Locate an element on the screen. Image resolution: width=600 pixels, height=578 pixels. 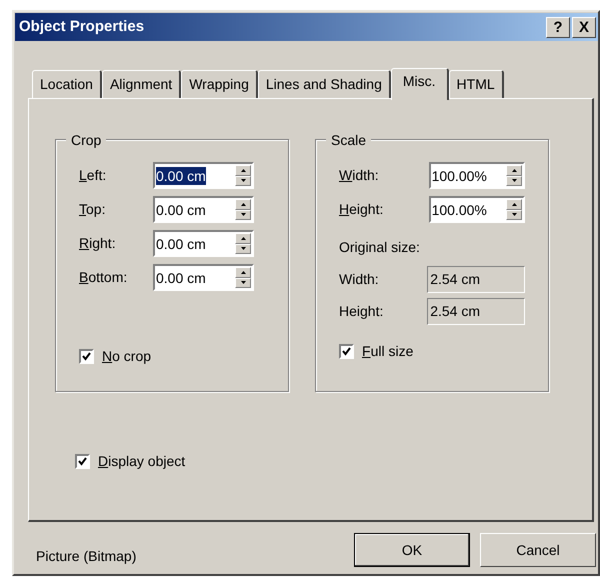
cancel-button: Cancel is located at coordinates (538, 550).